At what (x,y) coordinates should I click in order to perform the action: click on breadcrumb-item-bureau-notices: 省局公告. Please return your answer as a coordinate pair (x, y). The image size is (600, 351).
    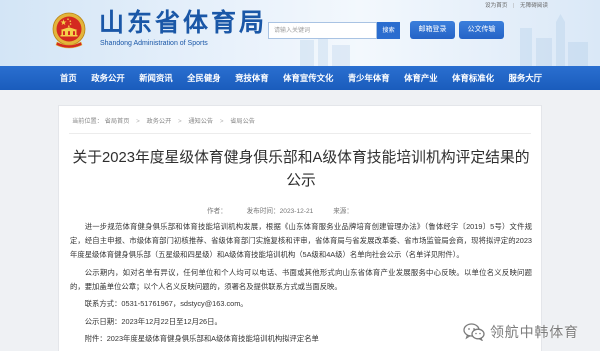
    Looking at the image, I should click on (242, 121).